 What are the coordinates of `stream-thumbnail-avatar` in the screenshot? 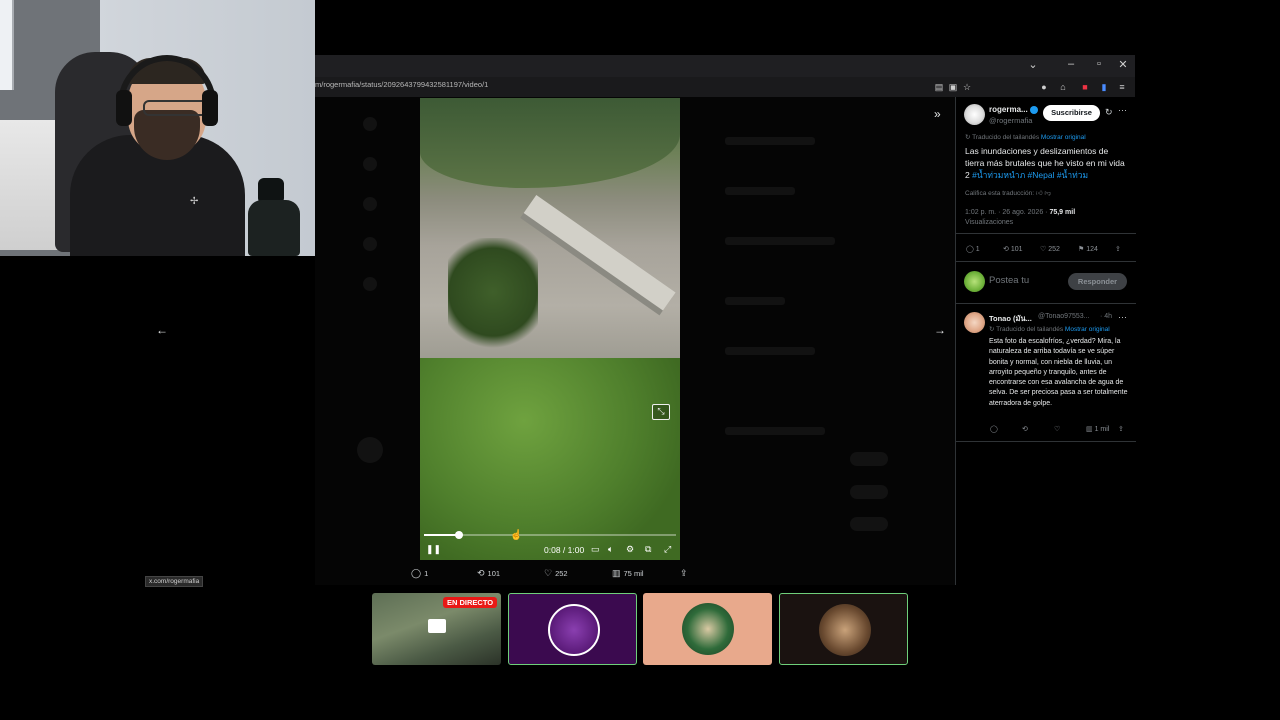 It's located at (707, 629).